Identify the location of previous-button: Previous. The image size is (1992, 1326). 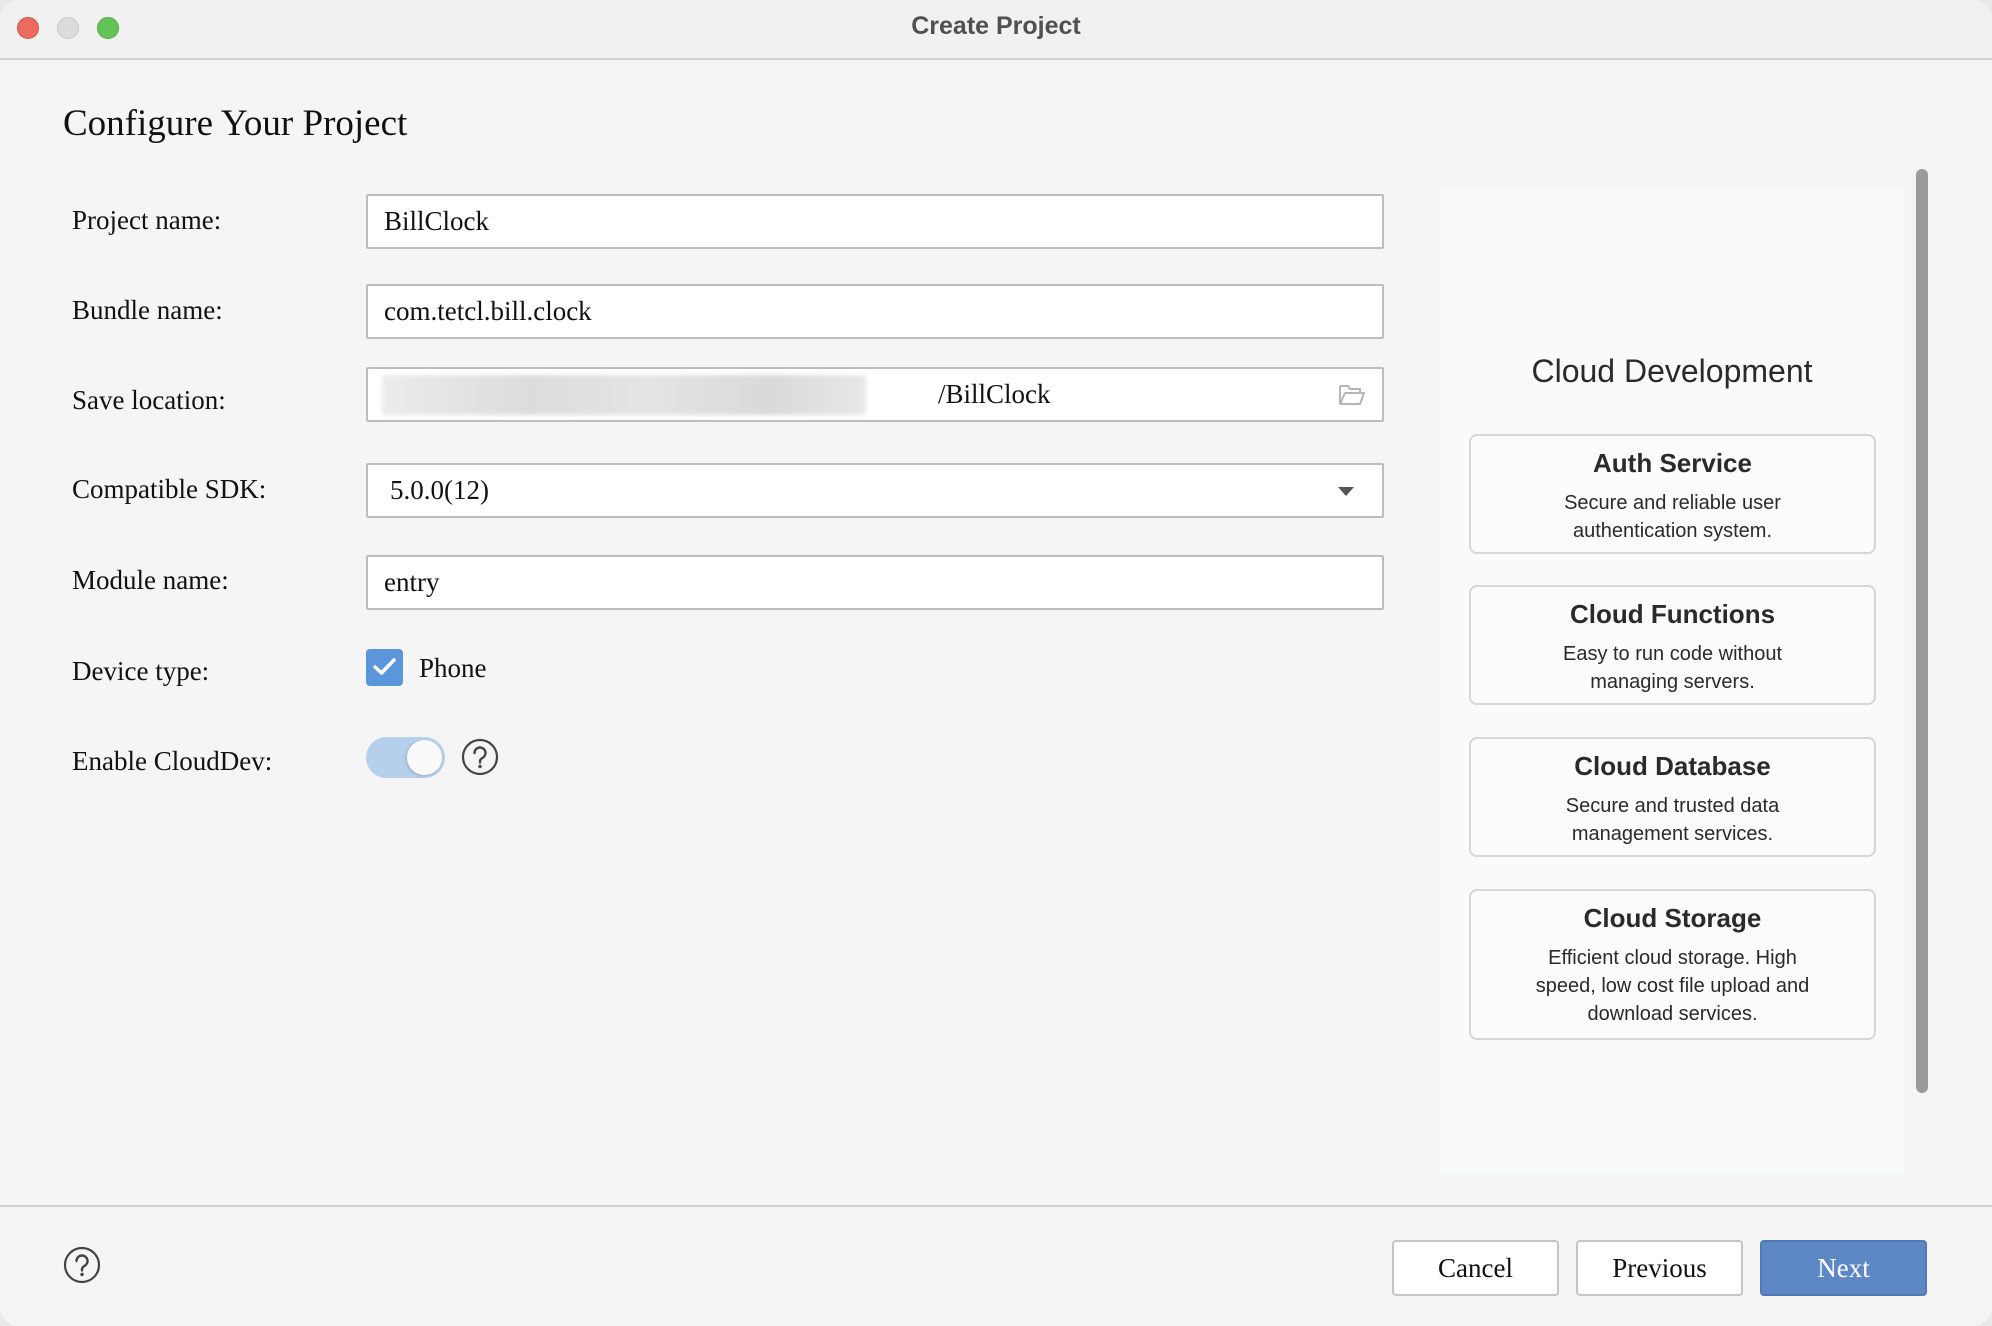
(1659, 1268).